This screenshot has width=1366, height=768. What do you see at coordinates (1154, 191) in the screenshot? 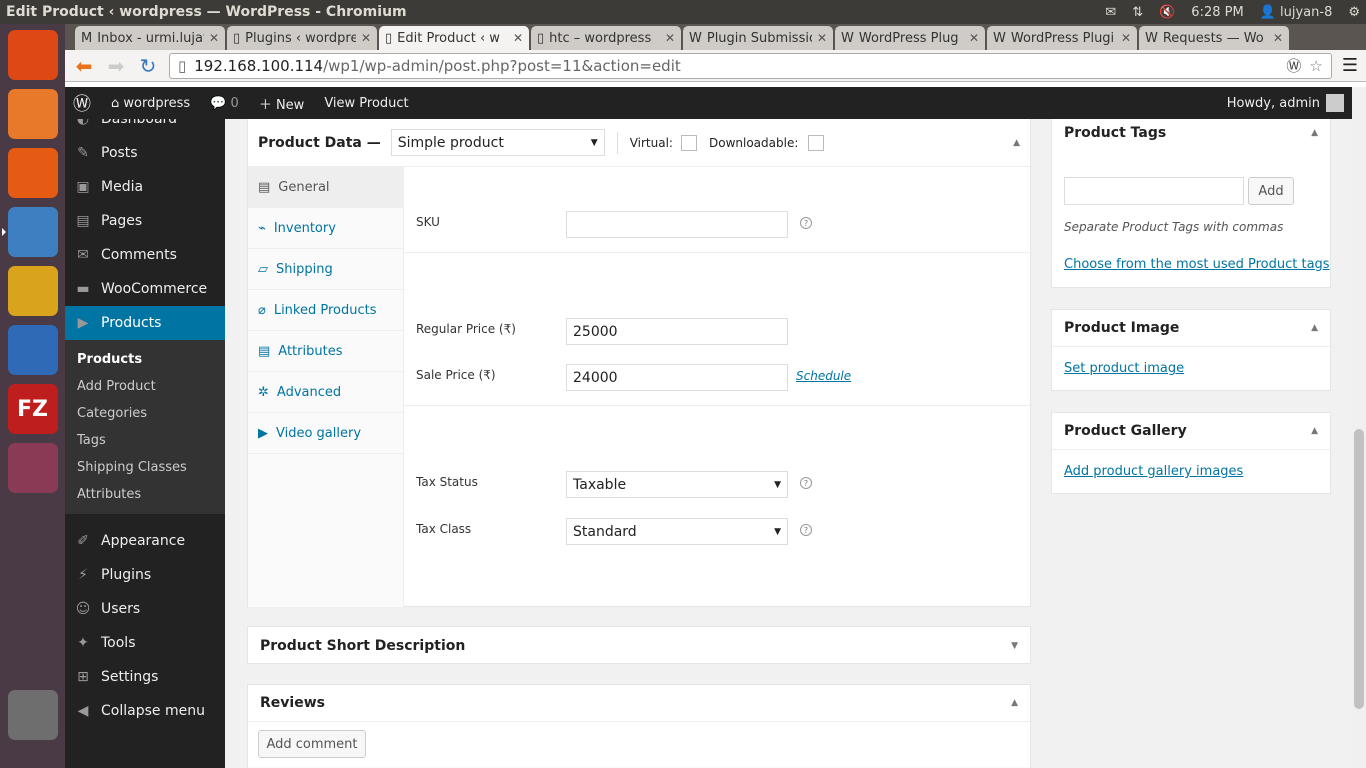
I see `tag-input` at bounding box center [1154, 191].